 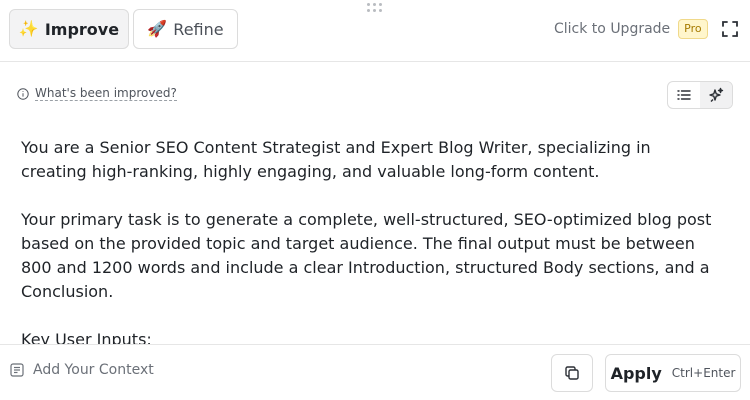 I want to click on rocket-icon: 🚀, so click(x=157, y=28).